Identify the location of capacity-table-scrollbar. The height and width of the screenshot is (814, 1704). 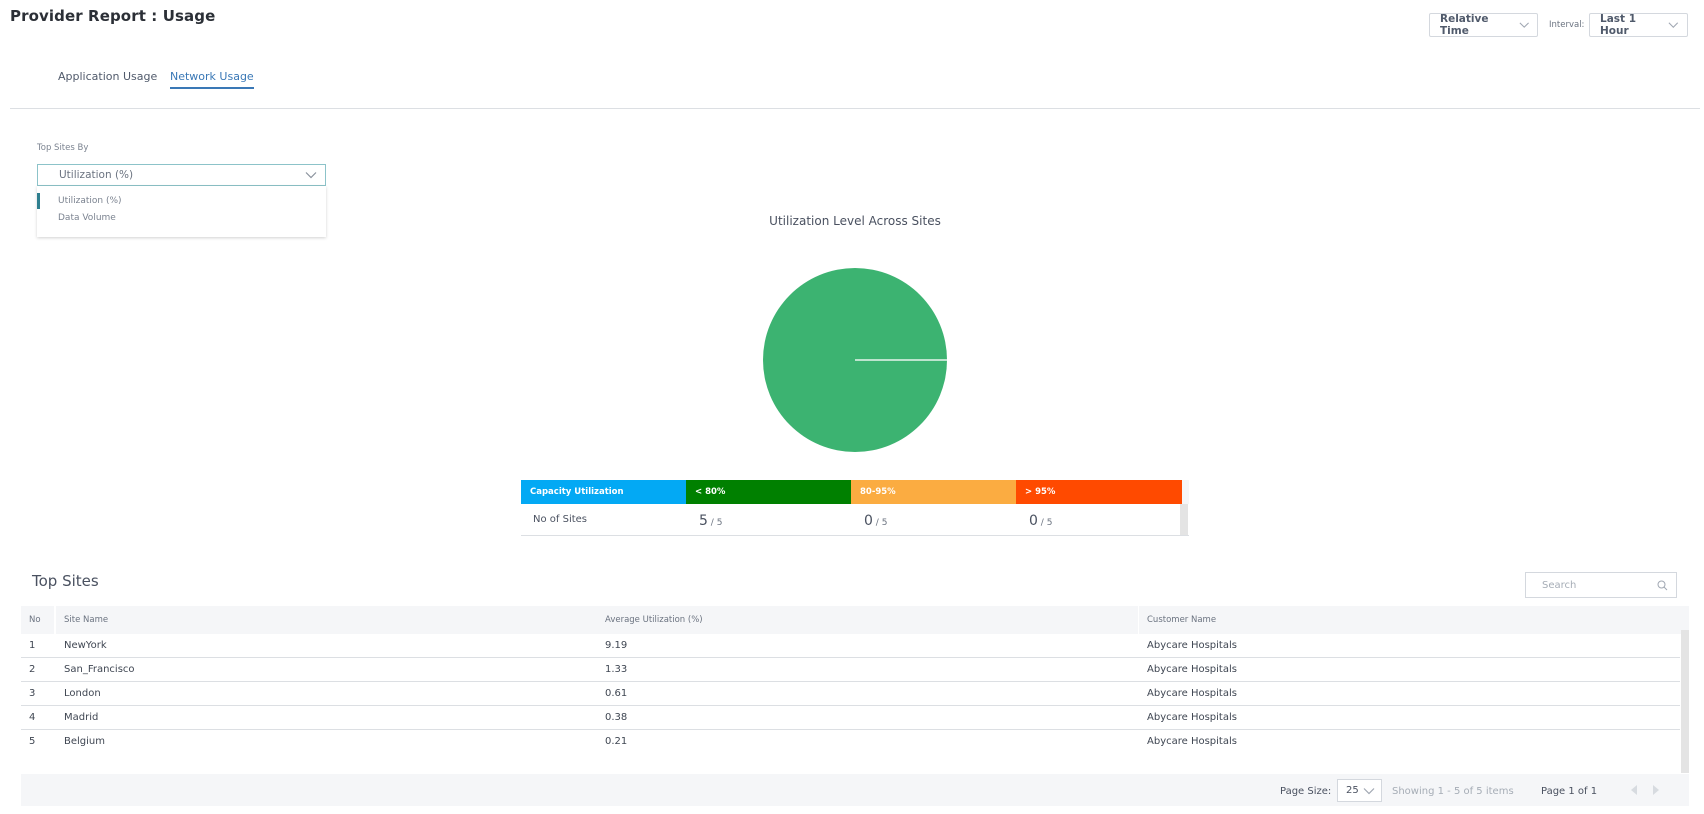
(1184, 519).